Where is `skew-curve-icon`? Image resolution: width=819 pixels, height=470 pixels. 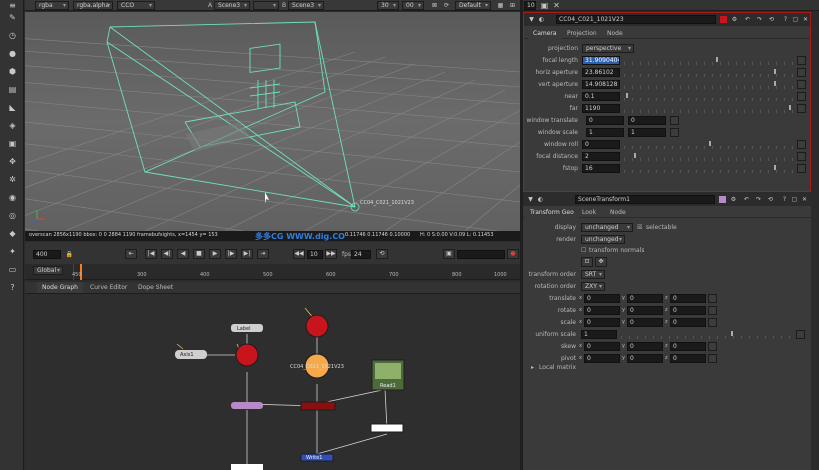
skew-curve-icon is located at coordinates (712, 346).